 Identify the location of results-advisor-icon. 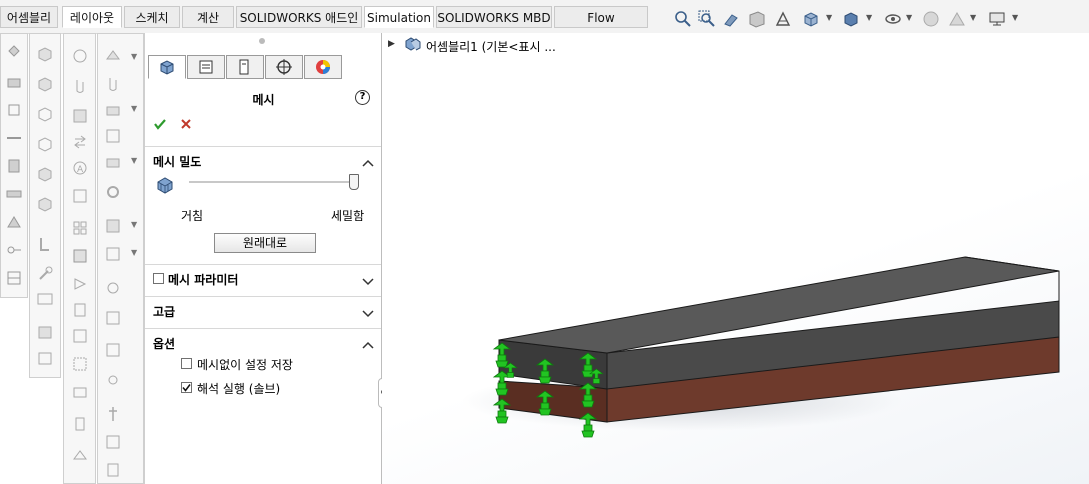
(113, 226).